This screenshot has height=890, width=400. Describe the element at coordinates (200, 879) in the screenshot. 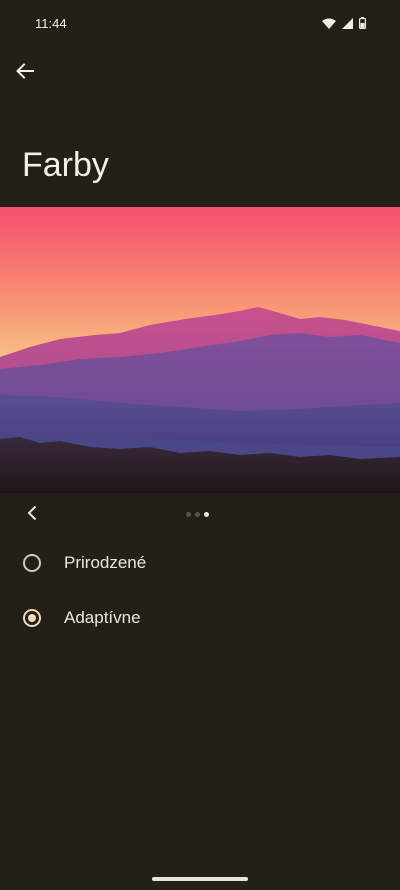

I see `home-indicator` at that location.